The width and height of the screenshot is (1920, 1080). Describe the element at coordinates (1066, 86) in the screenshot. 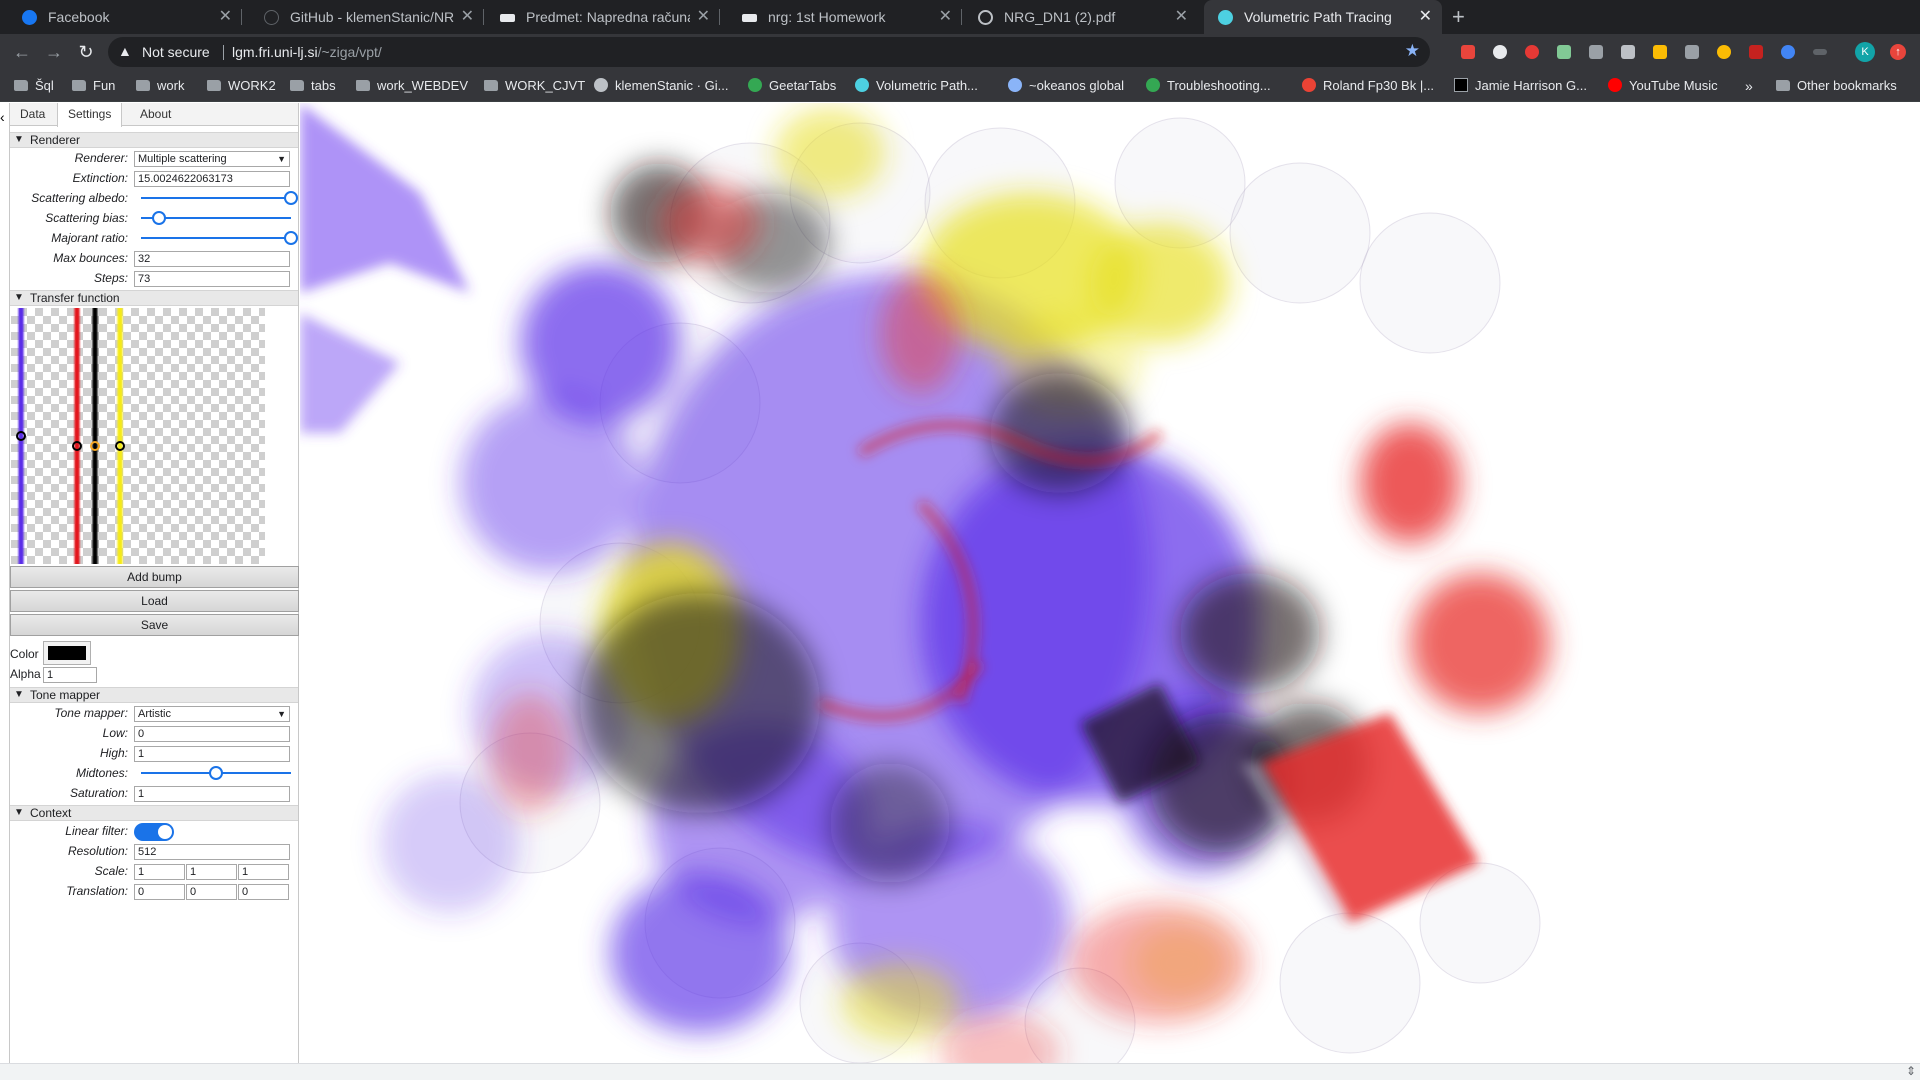

I see `bookmark-okeanos: ~okeanos global` at that location.